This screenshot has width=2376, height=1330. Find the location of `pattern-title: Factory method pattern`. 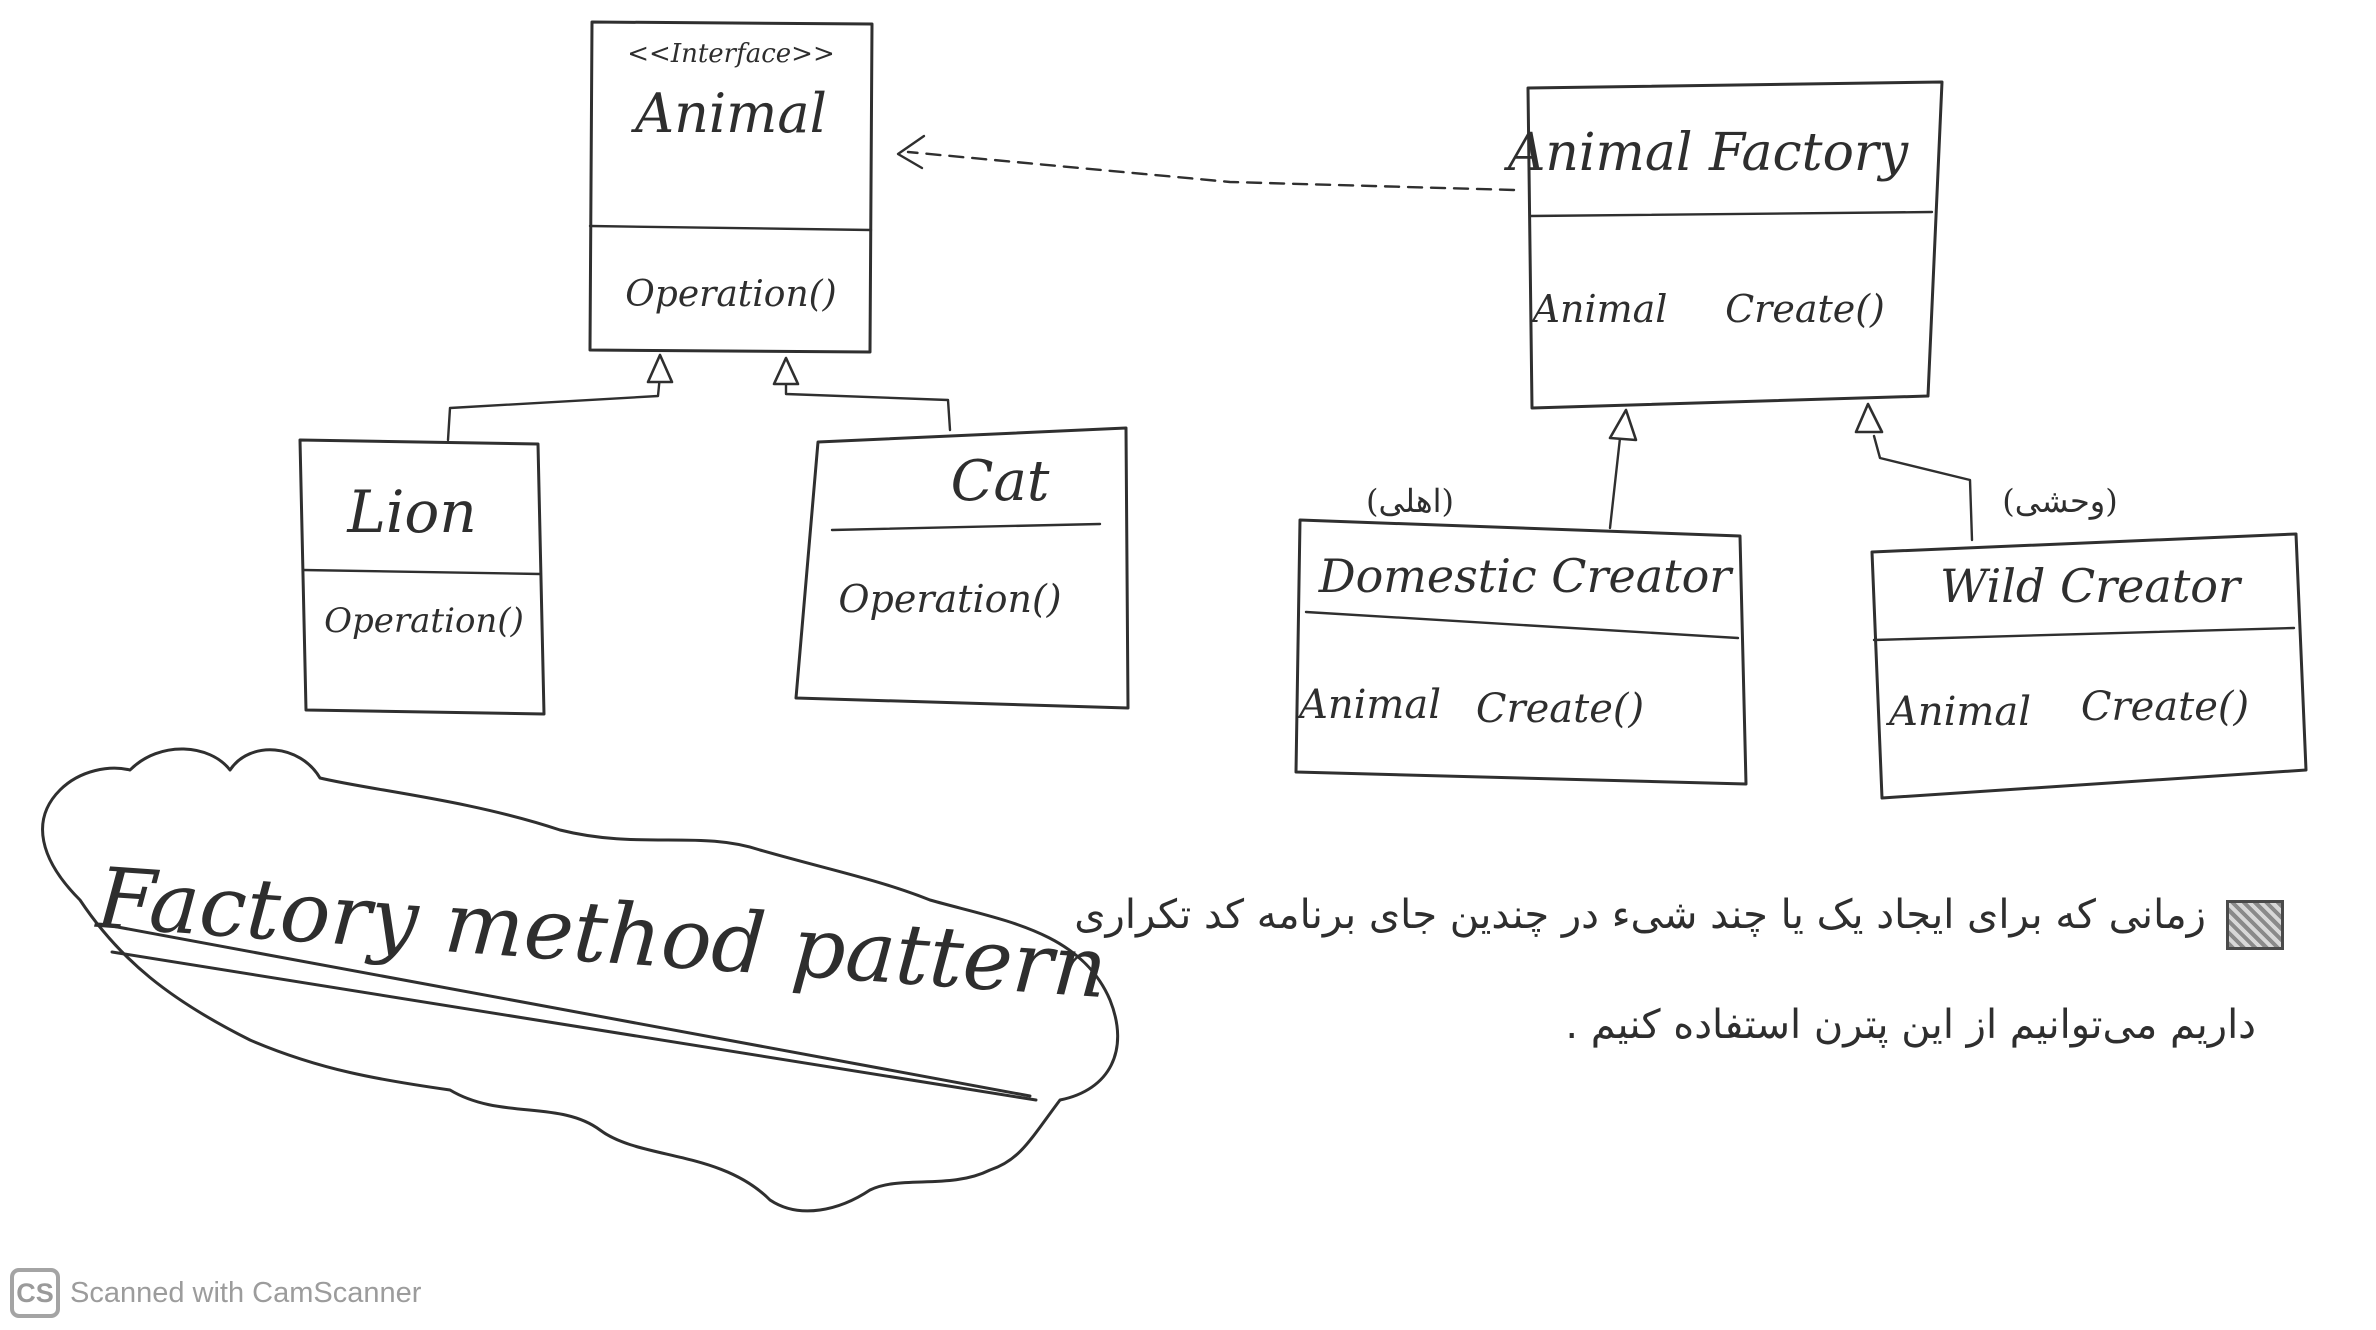

pattern-title: Factory method pattern is located at coordinates (601, 933).